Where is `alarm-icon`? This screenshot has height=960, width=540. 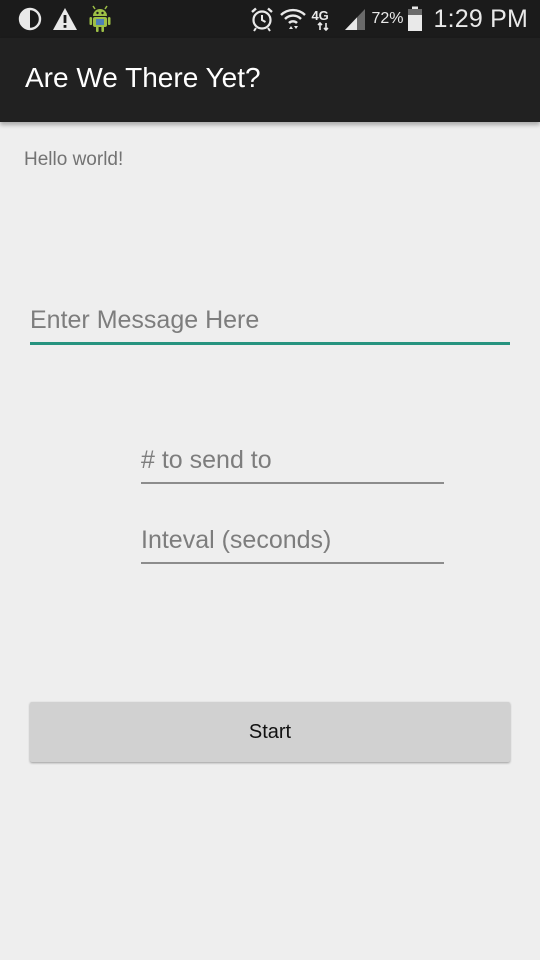
alarm-icon is located at coordinates (262, 19).